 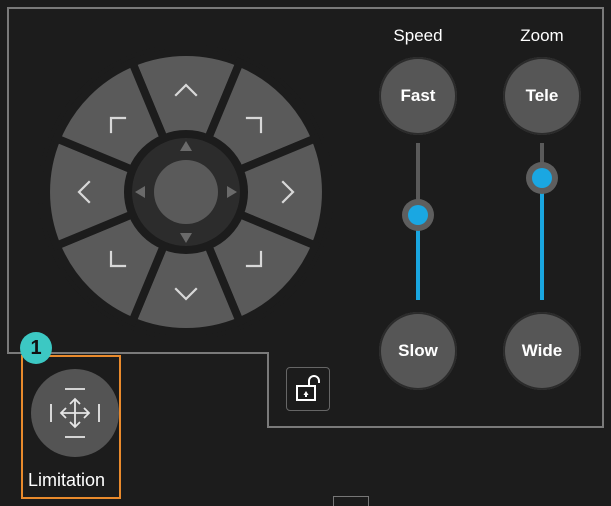 What do you see at coordinates (36, 348) in the screenshot?
I see `step-number-badge: 1` at bounding box center [36, 348].